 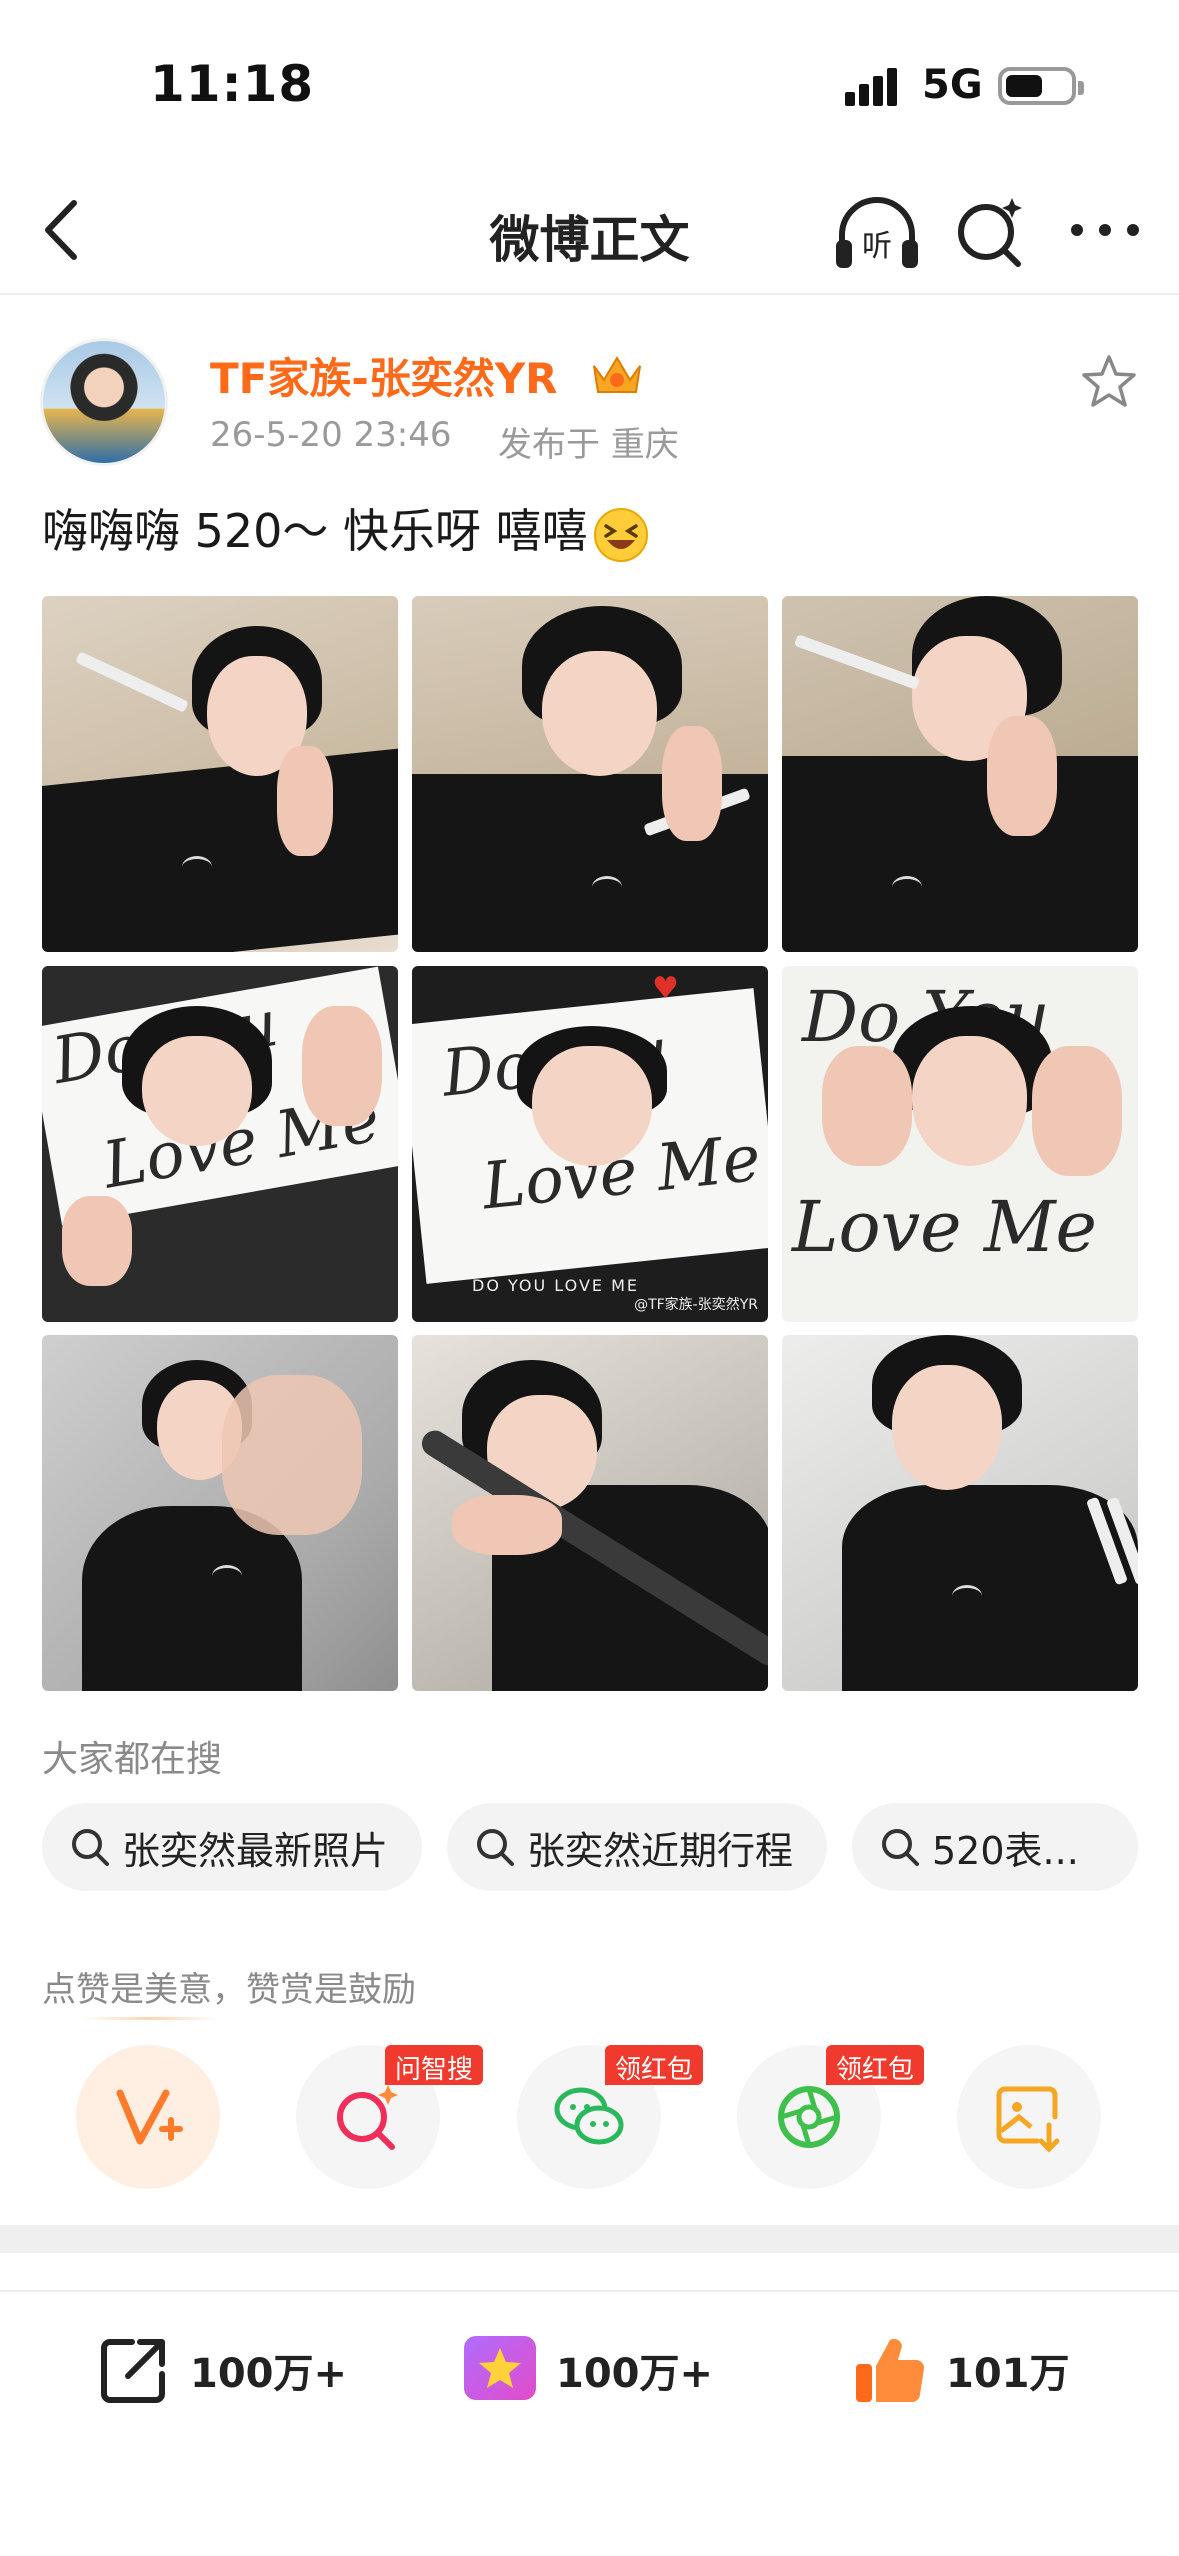 What do you see at coordinates (150, 2018) in the screenshot?
I see `support-indicator` at bounding box center [150, 2018].